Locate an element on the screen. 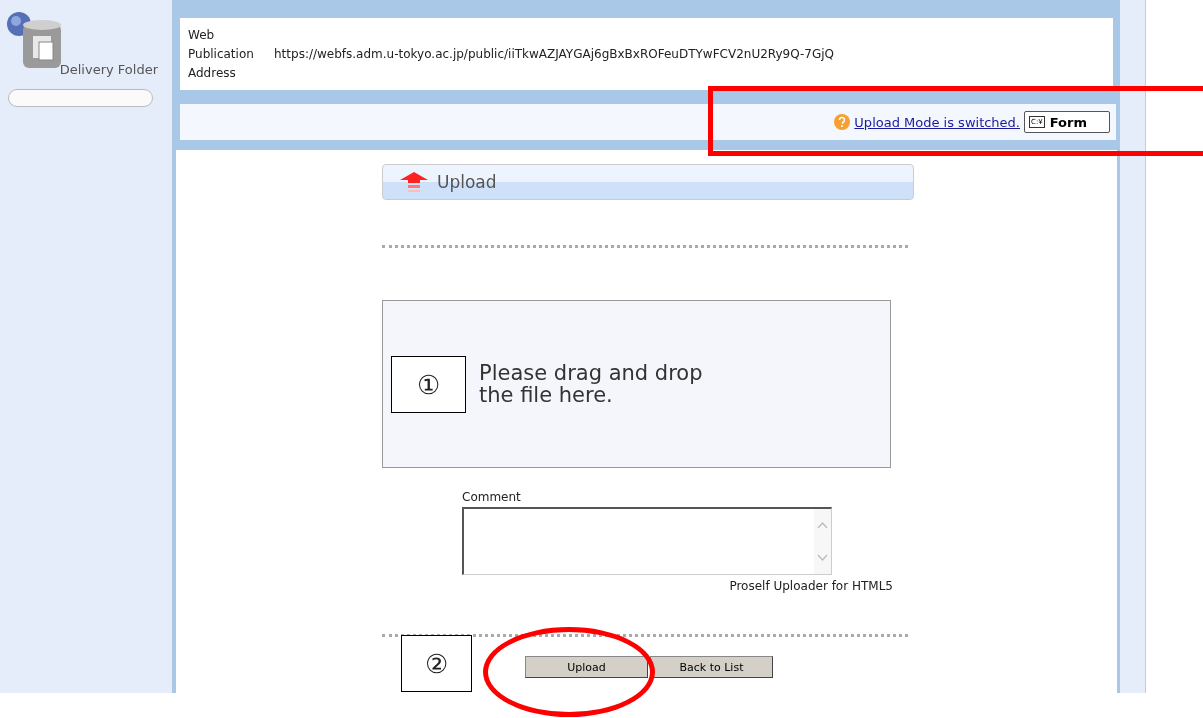  search-field is located at coordinates (80, 98).